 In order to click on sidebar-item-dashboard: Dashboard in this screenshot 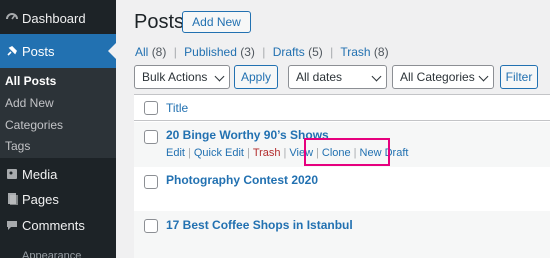, I will do `click(58, 18)`.